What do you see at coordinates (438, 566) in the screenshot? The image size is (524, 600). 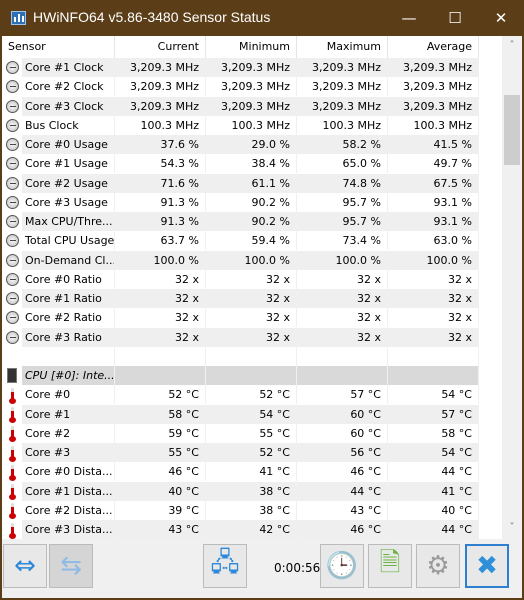 I see `settings-button: ⚙` at bounding box center [438, 566].